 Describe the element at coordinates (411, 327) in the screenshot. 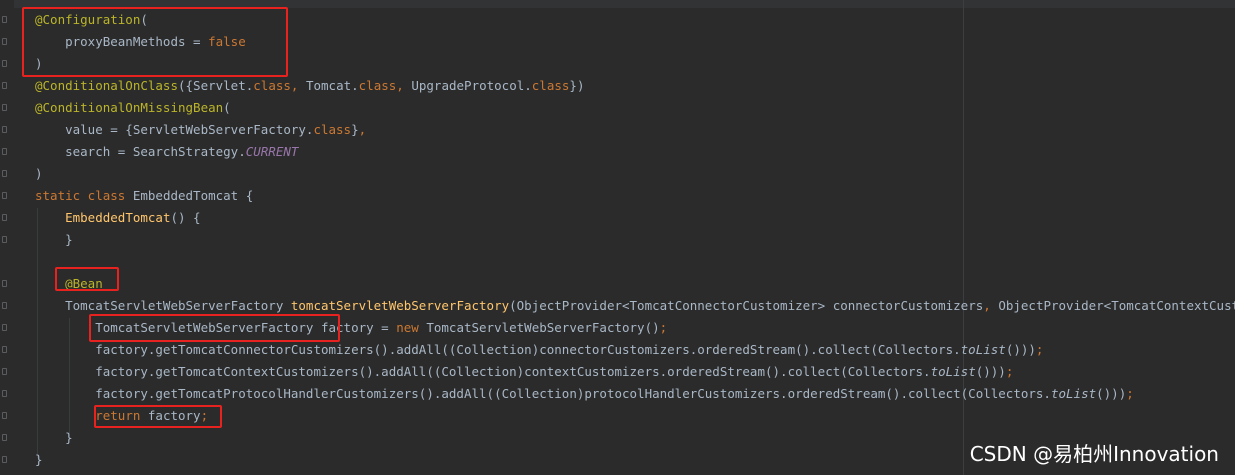

I see `code-token: new` at that location.